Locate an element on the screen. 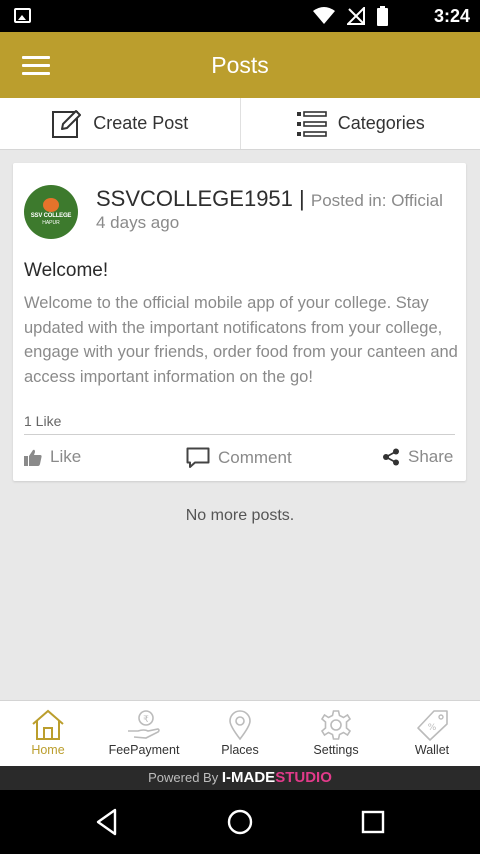  avatar-line-2: HAPUR is located at coordinates (51, 223).